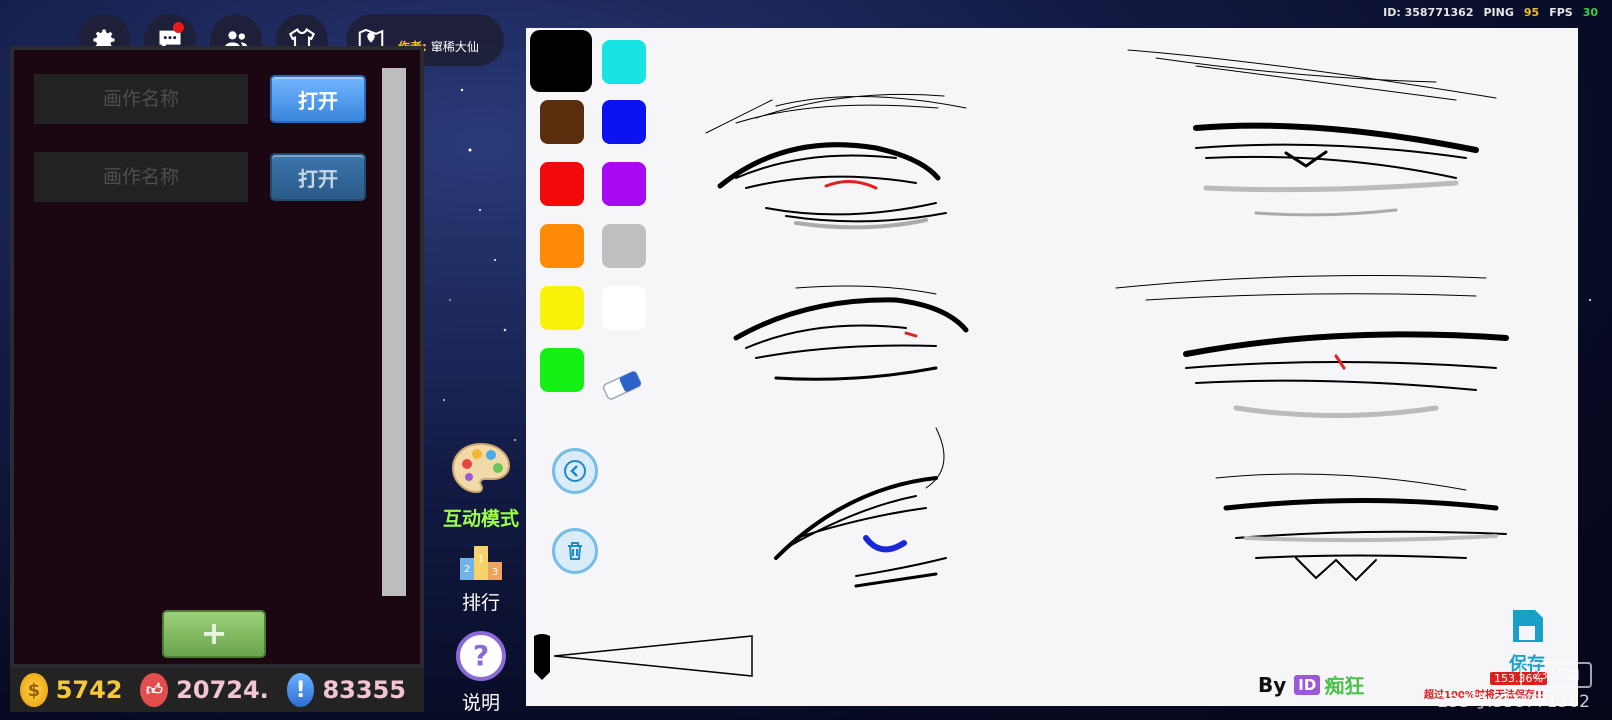 The height and width of the screenshot is (720, 1612). Describe the element at coordinates (1344, 686) in the screenshot. I see `creator-name: 痴狂` at that location.